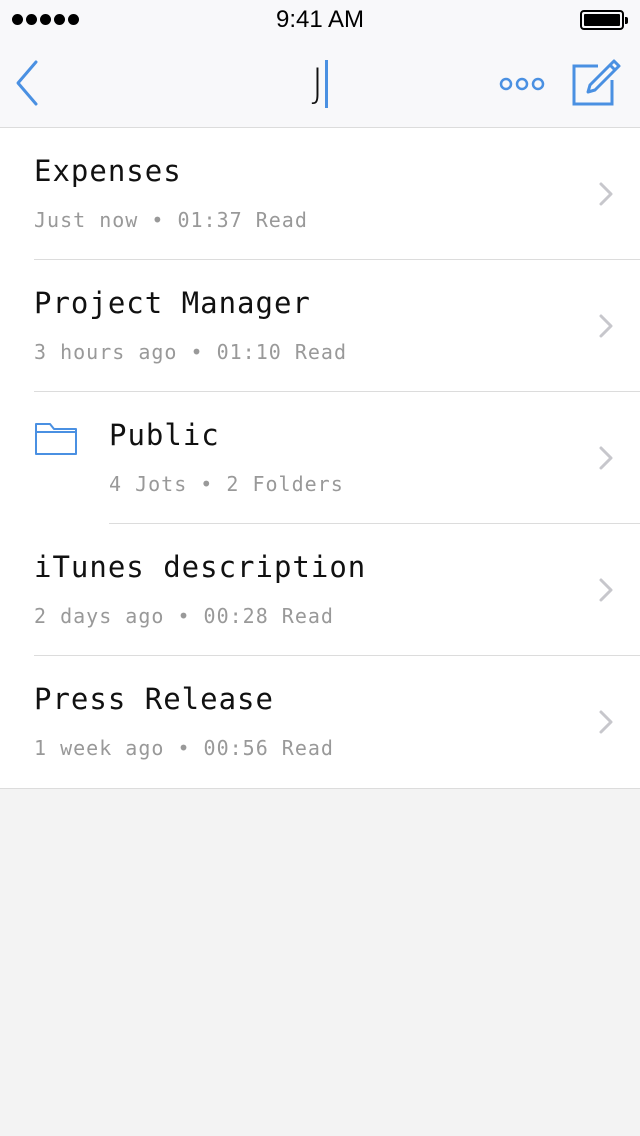 The width and height of the screenshot is (640, 1136). What do you see at coordinates (154, 699) in the screenshot?
I see `list-item-title: Press Release` at bounding box center [154, 699].